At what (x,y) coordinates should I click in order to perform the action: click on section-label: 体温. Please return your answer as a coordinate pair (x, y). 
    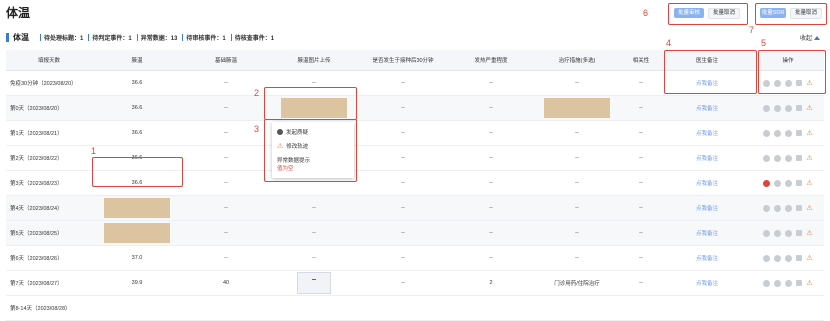
    Looking at the image, I should click on (21, 37).